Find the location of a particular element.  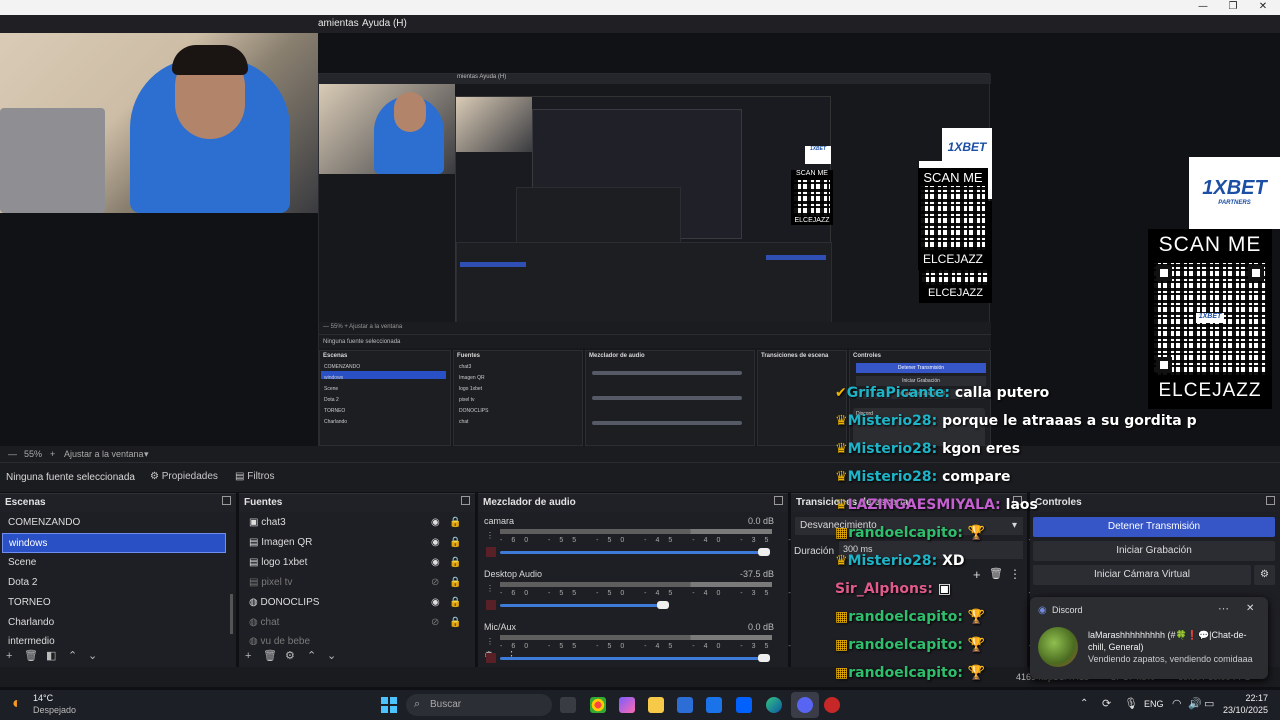

source-item: ▤ pixel tv ⊘ 🔒 is located at coordinates (353, 583).